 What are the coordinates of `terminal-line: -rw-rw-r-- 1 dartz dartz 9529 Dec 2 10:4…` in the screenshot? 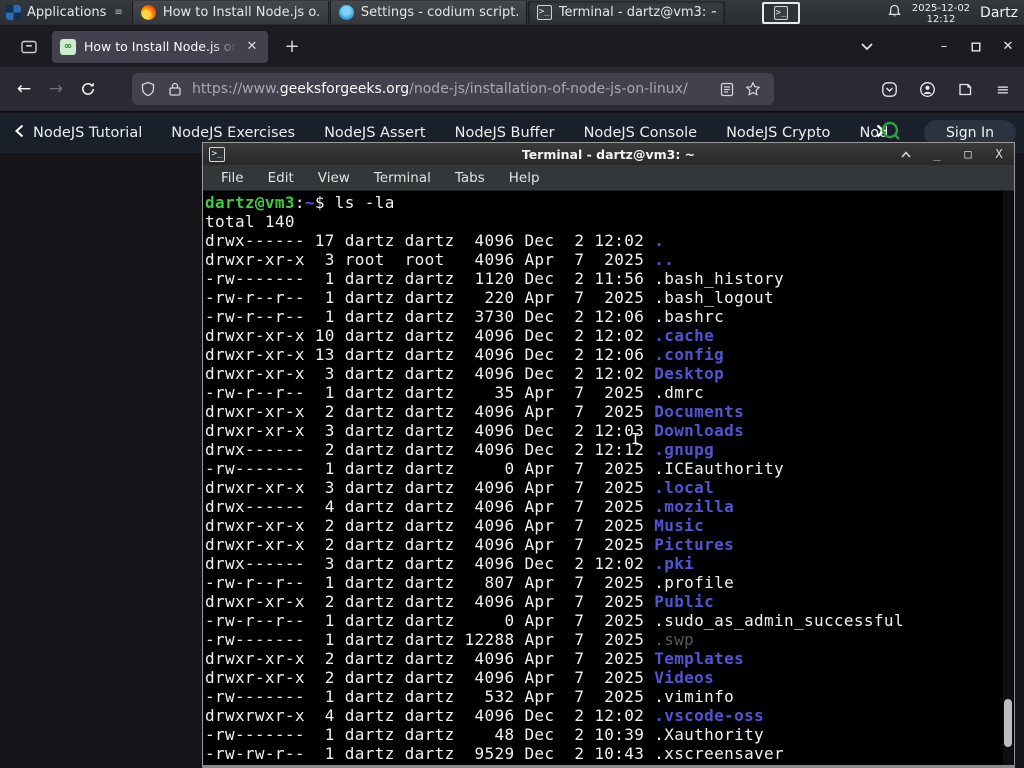 It's located at (495, 753).